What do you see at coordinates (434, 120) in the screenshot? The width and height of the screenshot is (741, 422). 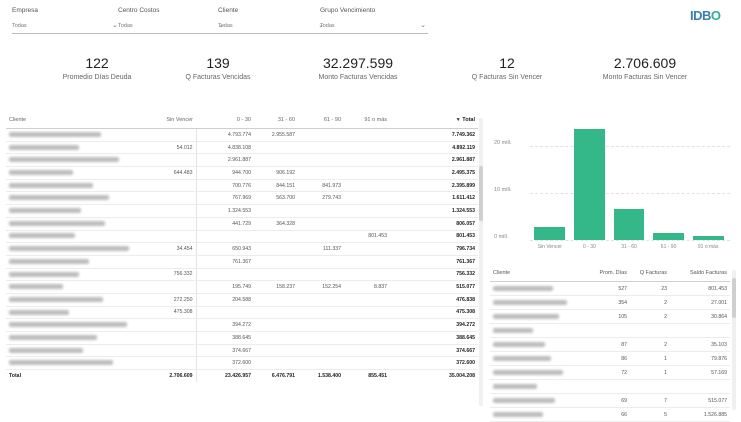 I see `column-header-total: ▼ Total` at bounding box center [434, 120].